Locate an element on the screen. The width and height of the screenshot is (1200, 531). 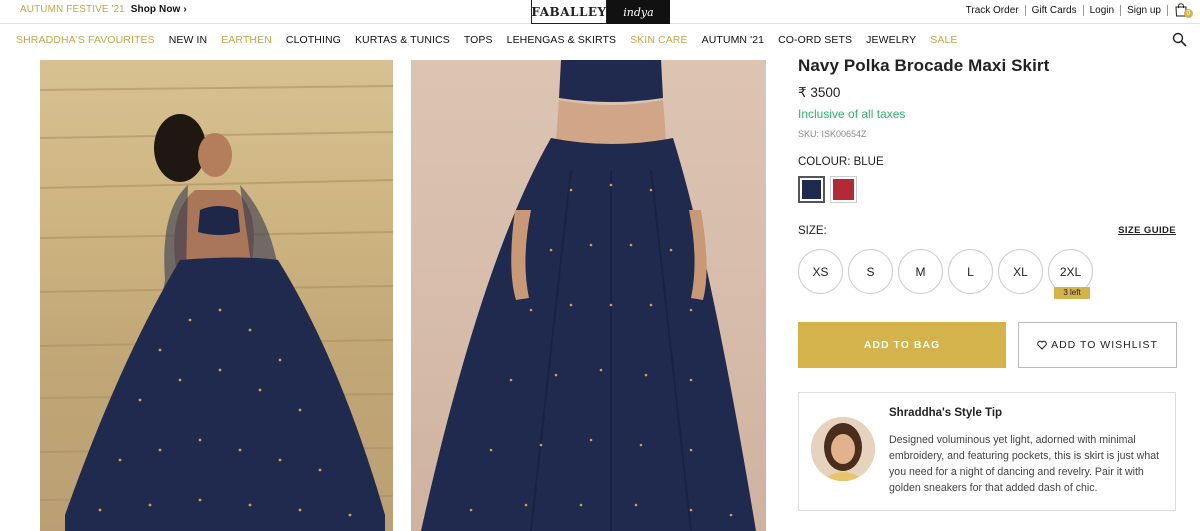
nav-item-autumn-21: AUTUMN '21 is located at coordinates (733, 40).